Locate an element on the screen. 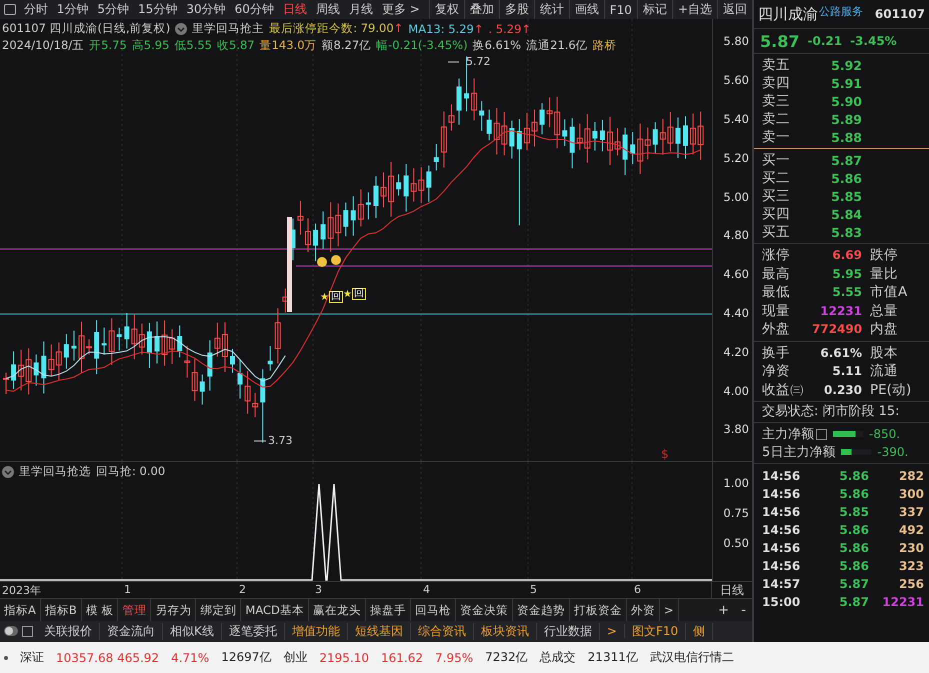 The image size is (929, 673). function-button: 行业数据 is located at coordinates (568, 631).